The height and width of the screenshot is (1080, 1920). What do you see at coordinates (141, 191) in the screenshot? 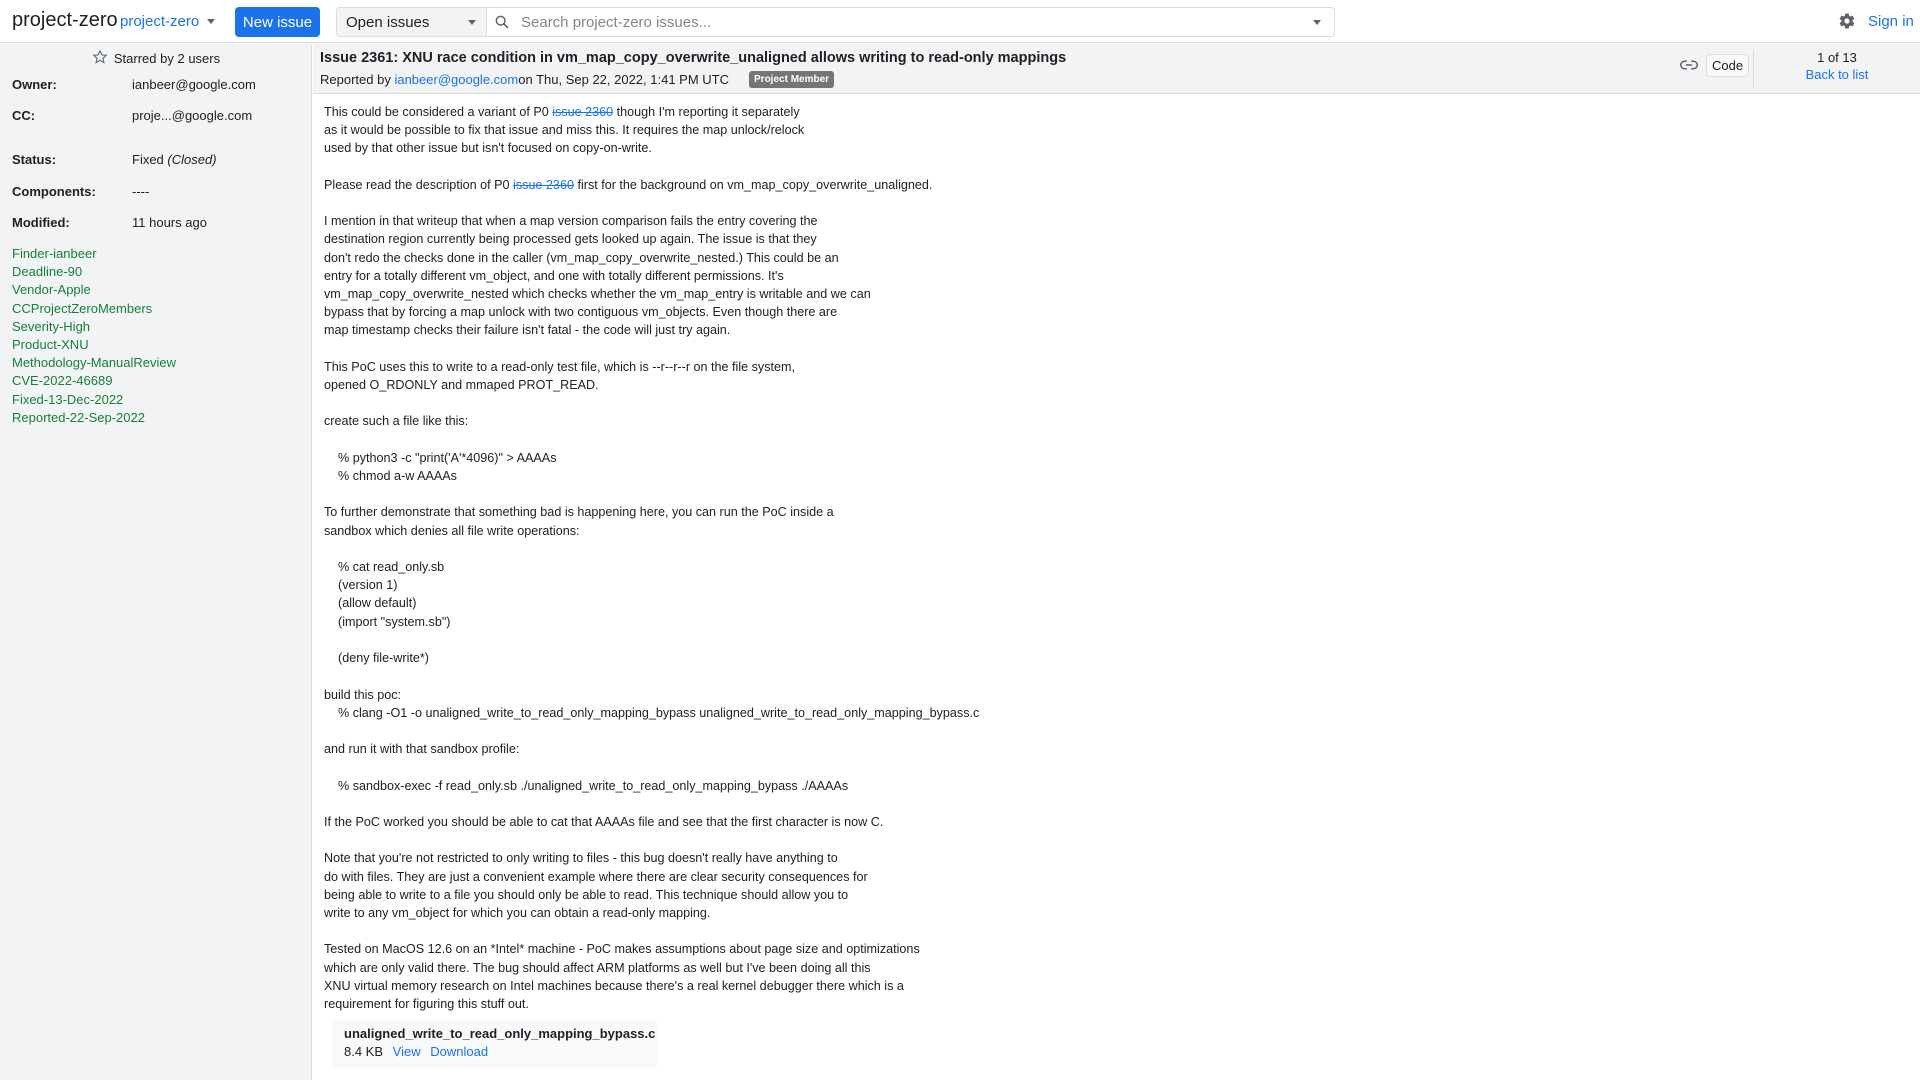
I see `components-value: ----` at bounding box center [141, 191].